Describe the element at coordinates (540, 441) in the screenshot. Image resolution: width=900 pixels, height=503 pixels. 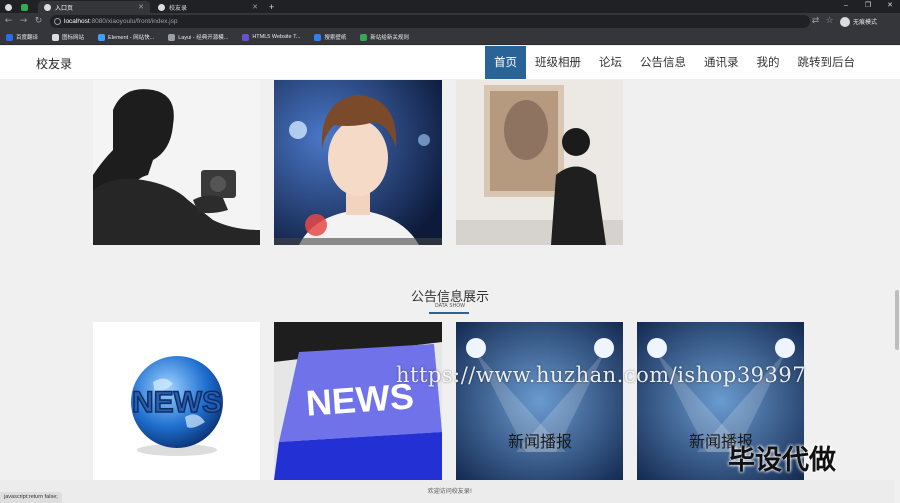
I see `broadcast-label: 新闻播报` at that location.